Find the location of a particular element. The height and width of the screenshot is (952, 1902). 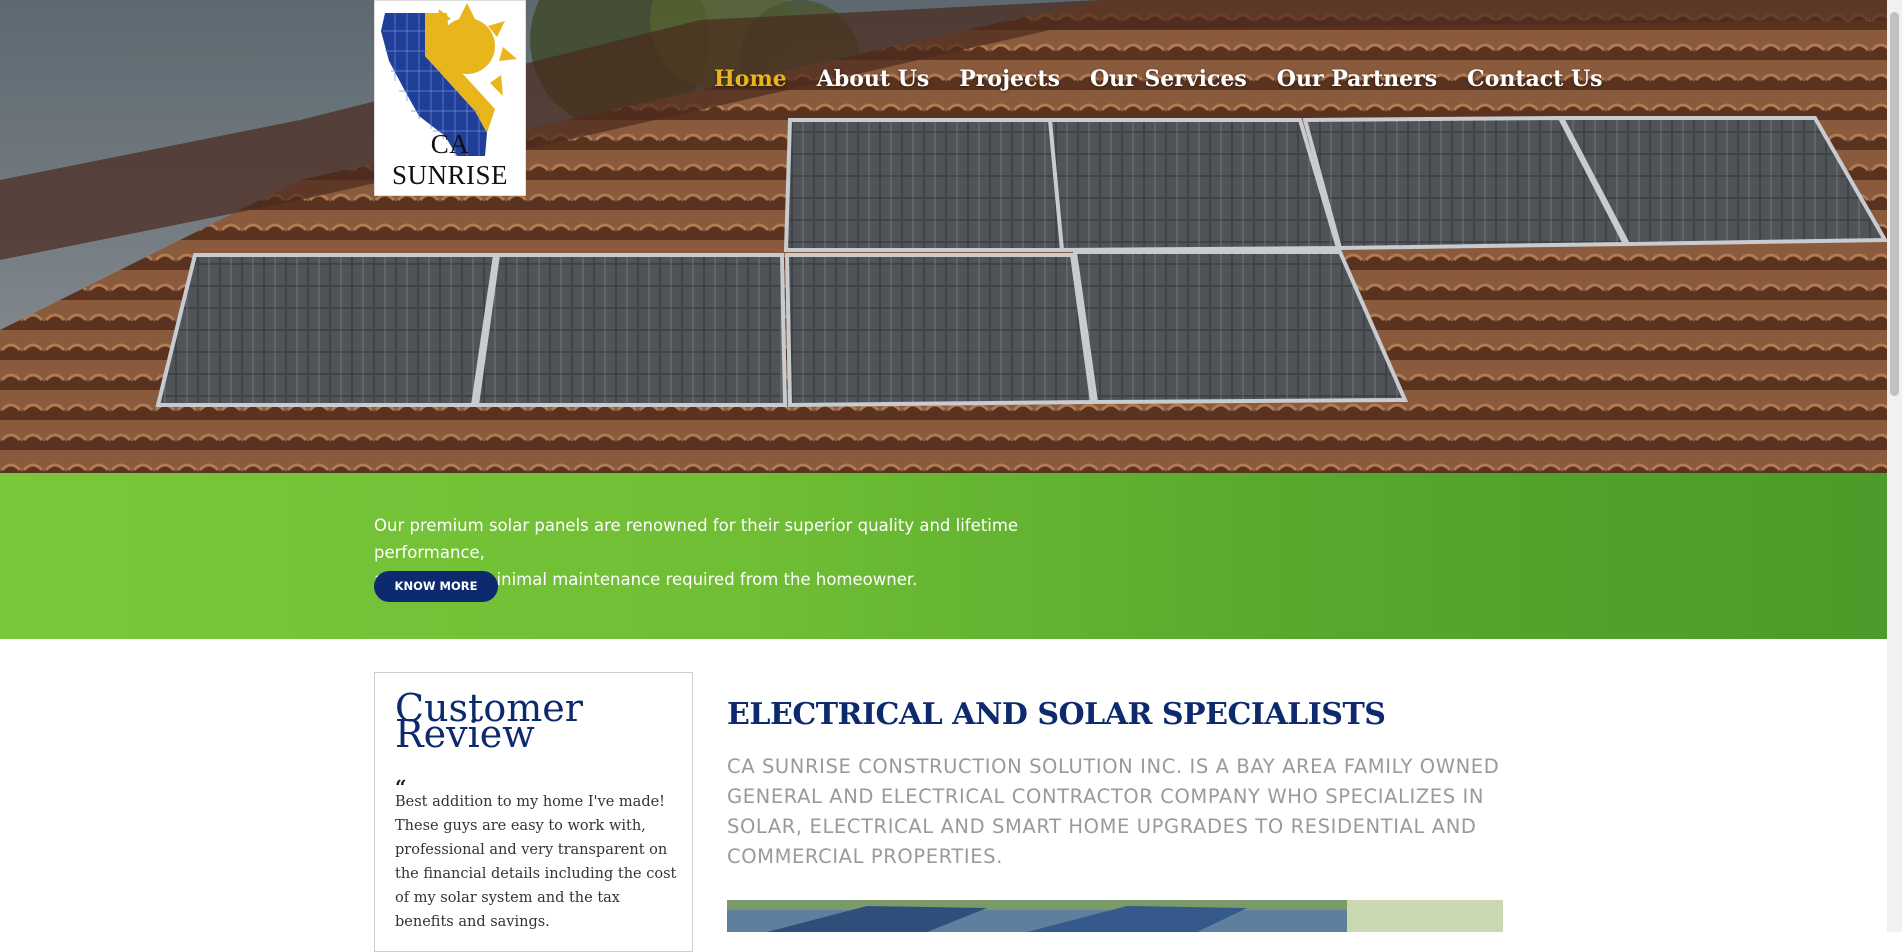

review-title: Customer Review is located at coordinates (489, 721).